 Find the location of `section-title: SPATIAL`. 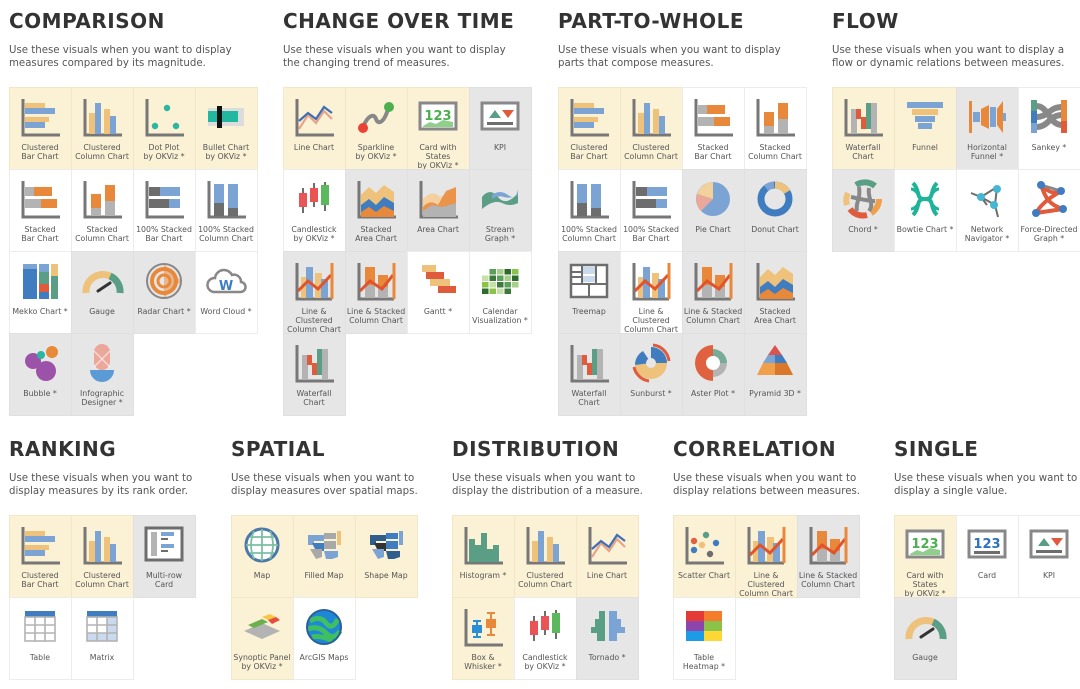

section-title: SPATIAL is located at coordinates (278, 449).